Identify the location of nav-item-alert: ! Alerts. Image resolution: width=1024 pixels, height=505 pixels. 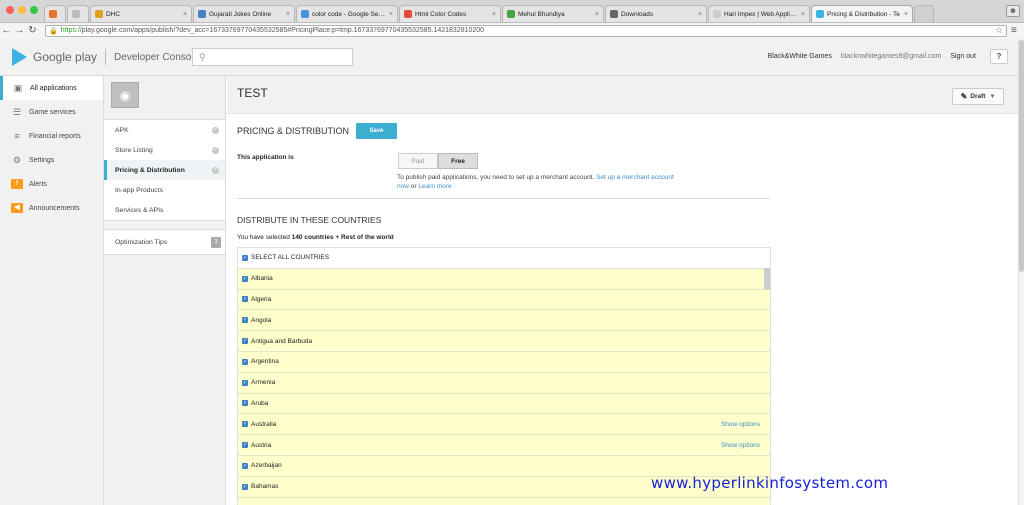
(51, 184).